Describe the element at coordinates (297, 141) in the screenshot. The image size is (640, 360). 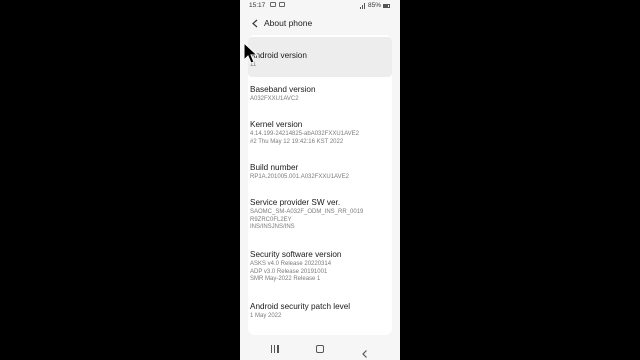
I see `setting-value: #2 Thu May 12 19:42:16 KST 2022` at that location.